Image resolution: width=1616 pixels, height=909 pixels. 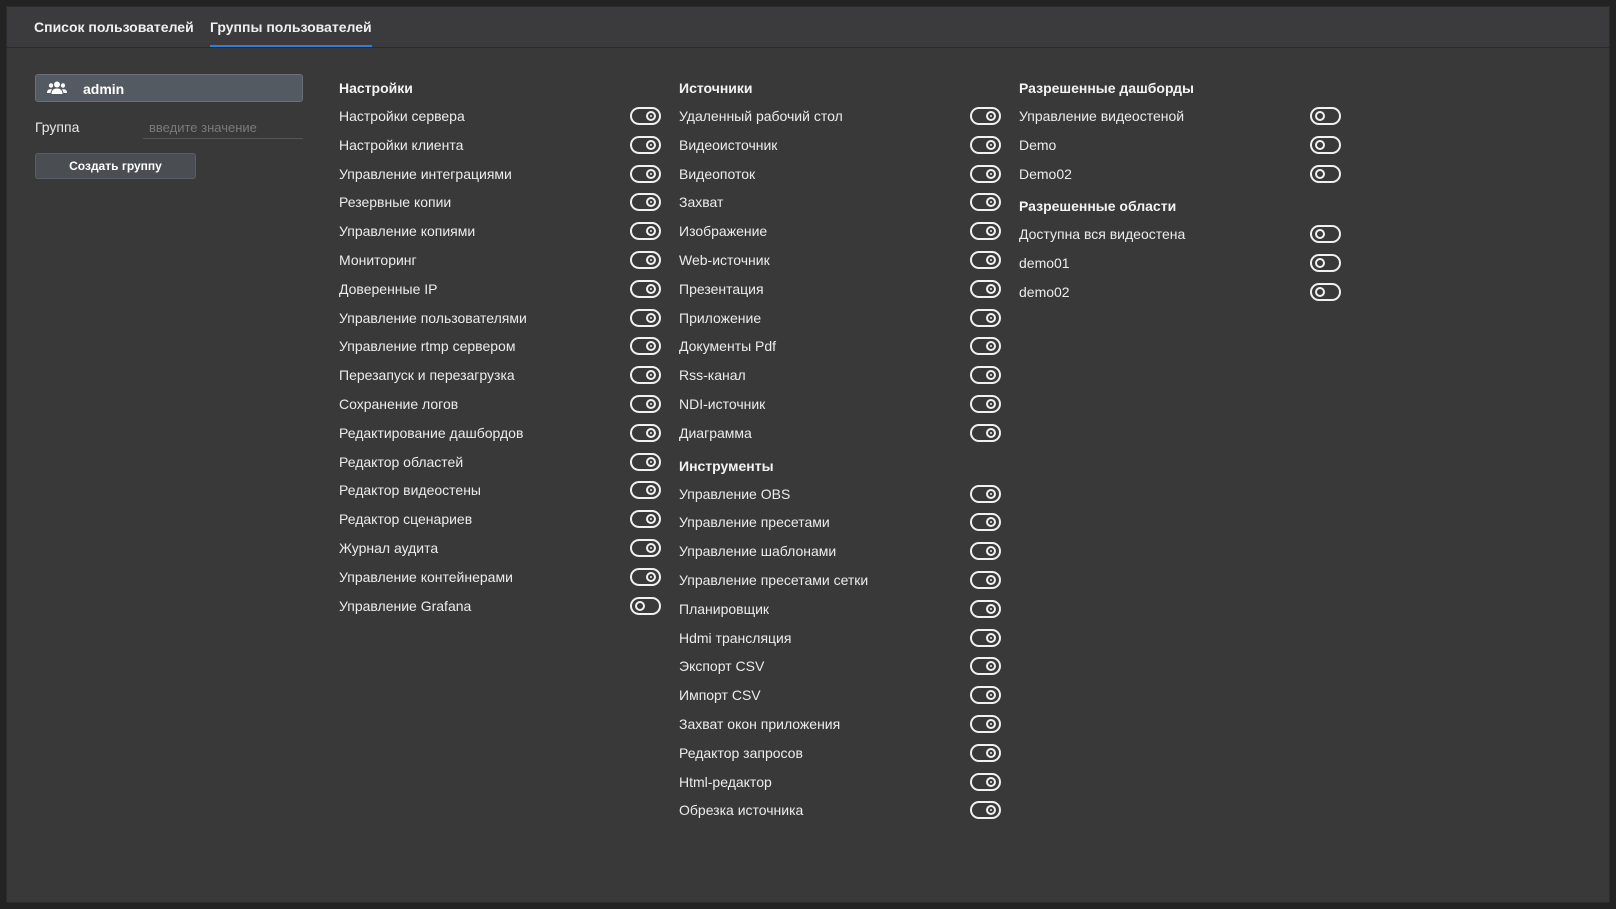 What do you see at coordinates (726, 465) in the screenshot?
I see `tools-title: Инструменты` at bounding box center [726, 465].